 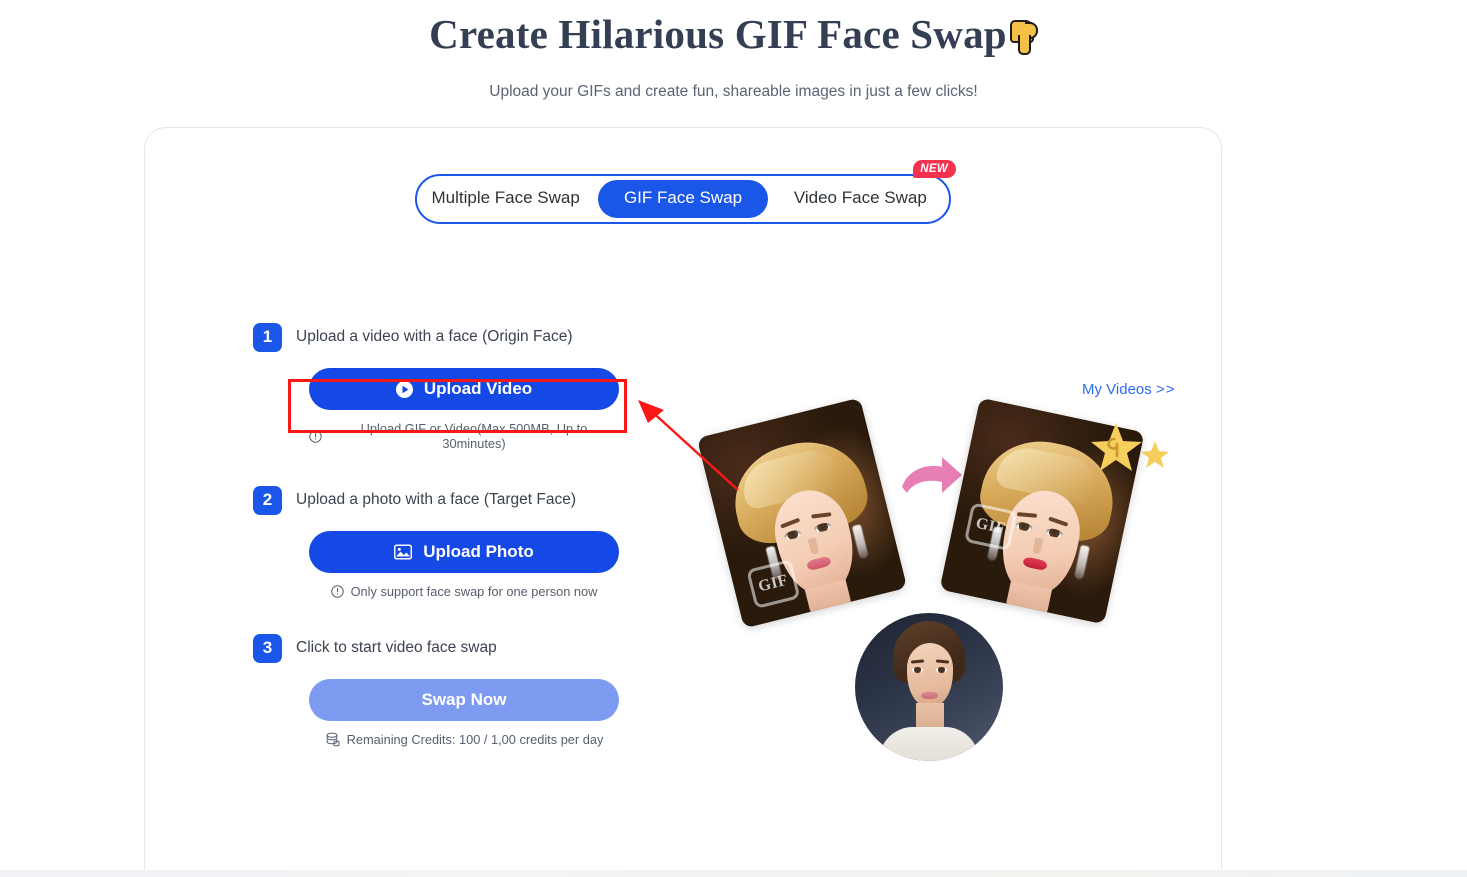 I want to click on image-icon, so click(x=403, y=552).